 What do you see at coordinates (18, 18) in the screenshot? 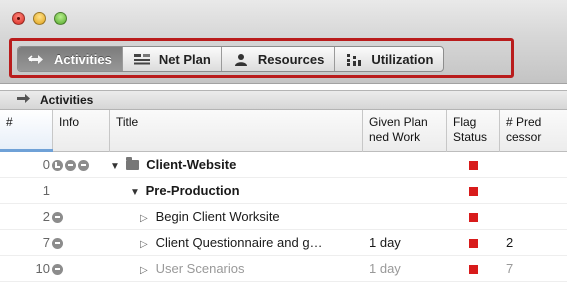
I see `close-window-button` at bounding box center [18, 18].